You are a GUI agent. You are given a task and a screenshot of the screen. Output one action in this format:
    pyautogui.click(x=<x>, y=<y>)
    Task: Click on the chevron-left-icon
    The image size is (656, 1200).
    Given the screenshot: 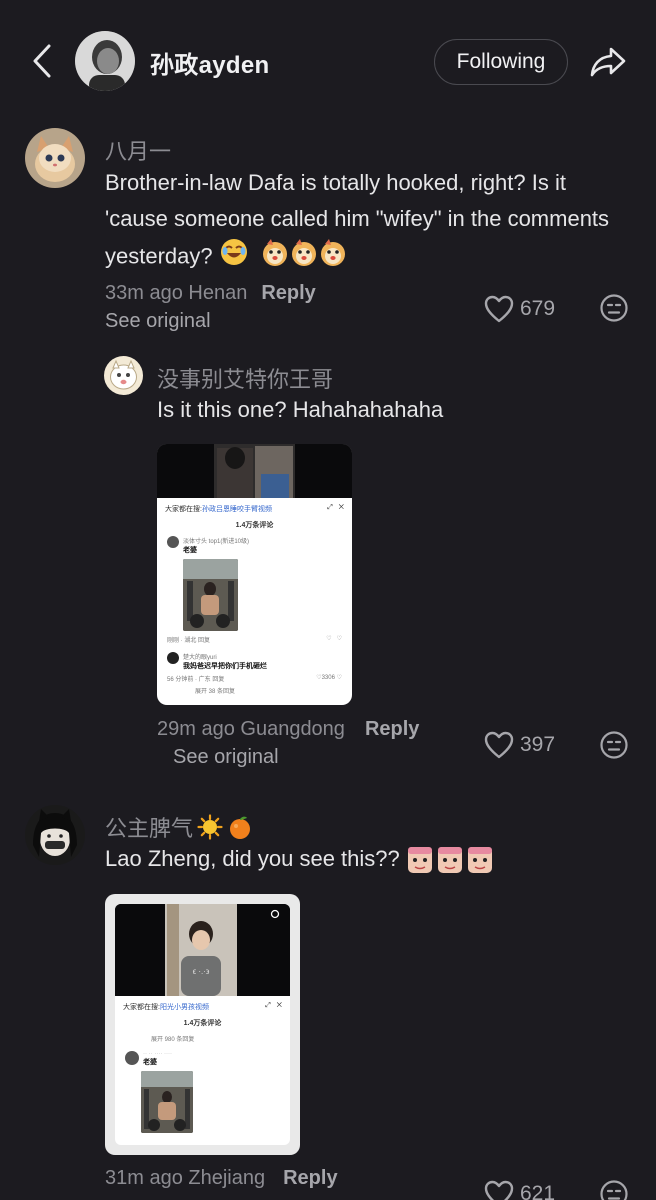 What is the action you would take?
    pyautogui.click(x=42, y=61)
    